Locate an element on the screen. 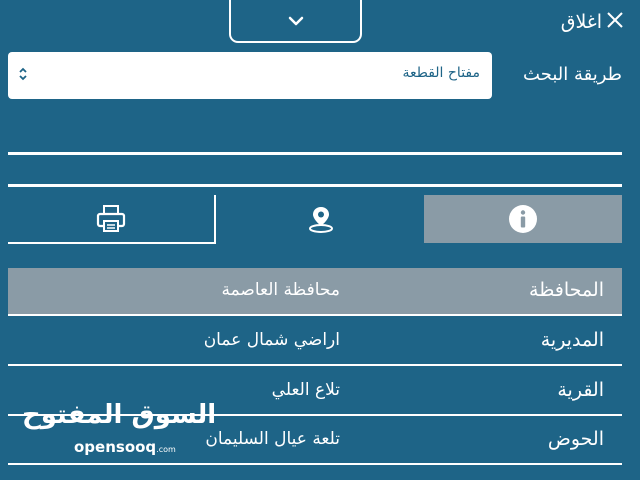 This screenshot has width=640, height=480. detail-row-directorate: المديرية اراضي شمال عمان is located at coordinates (315, 342).